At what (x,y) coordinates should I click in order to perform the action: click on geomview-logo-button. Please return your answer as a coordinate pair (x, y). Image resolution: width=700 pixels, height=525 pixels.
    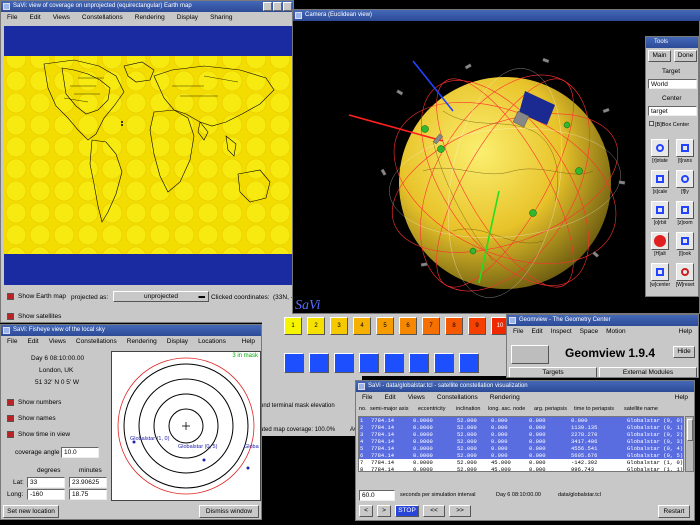
    Looking at the image, I should click on (530, 354).